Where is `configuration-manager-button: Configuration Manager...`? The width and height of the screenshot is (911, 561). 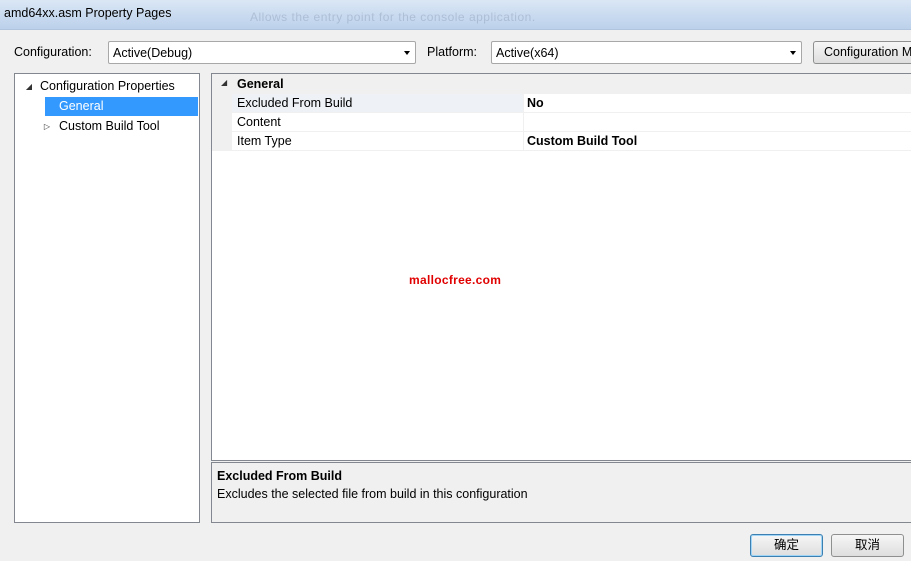
configuration-manager-button: Configuration Manager... is located at coordinates (862, 52).